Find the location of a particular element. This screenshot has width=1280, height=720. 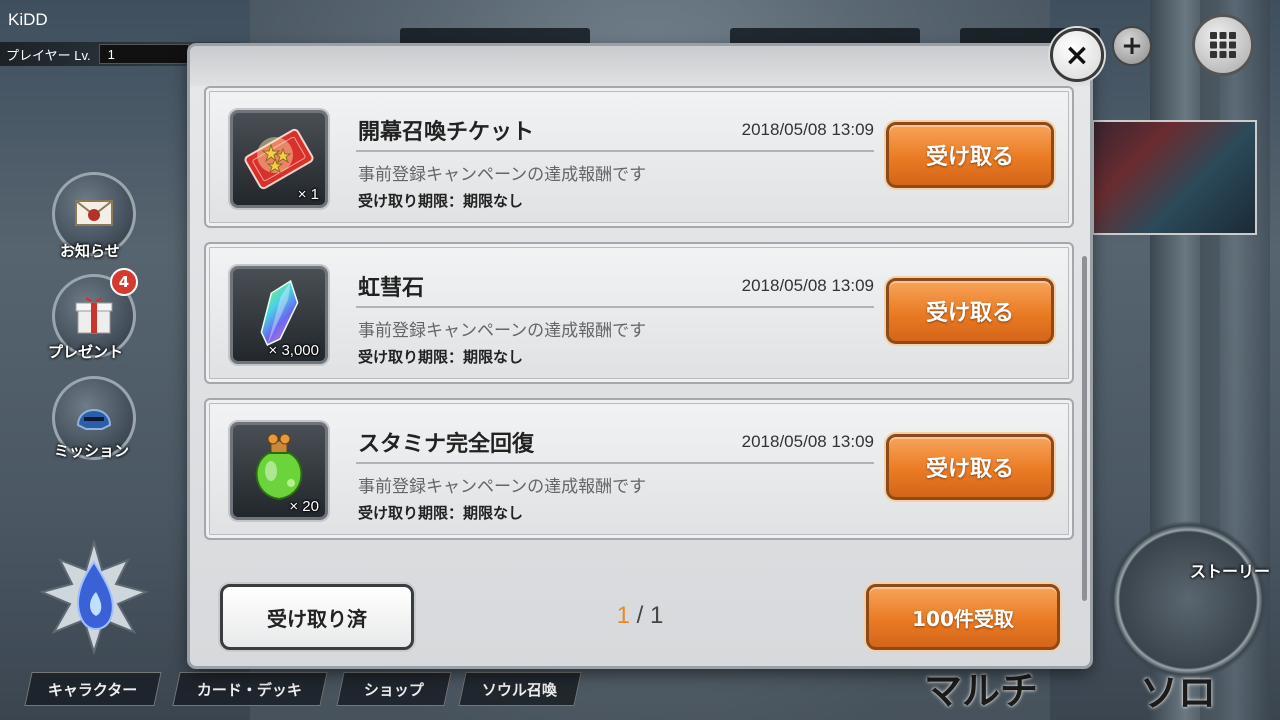

item-name: 開幕召喚チケット is located at coordinates (446, 132).